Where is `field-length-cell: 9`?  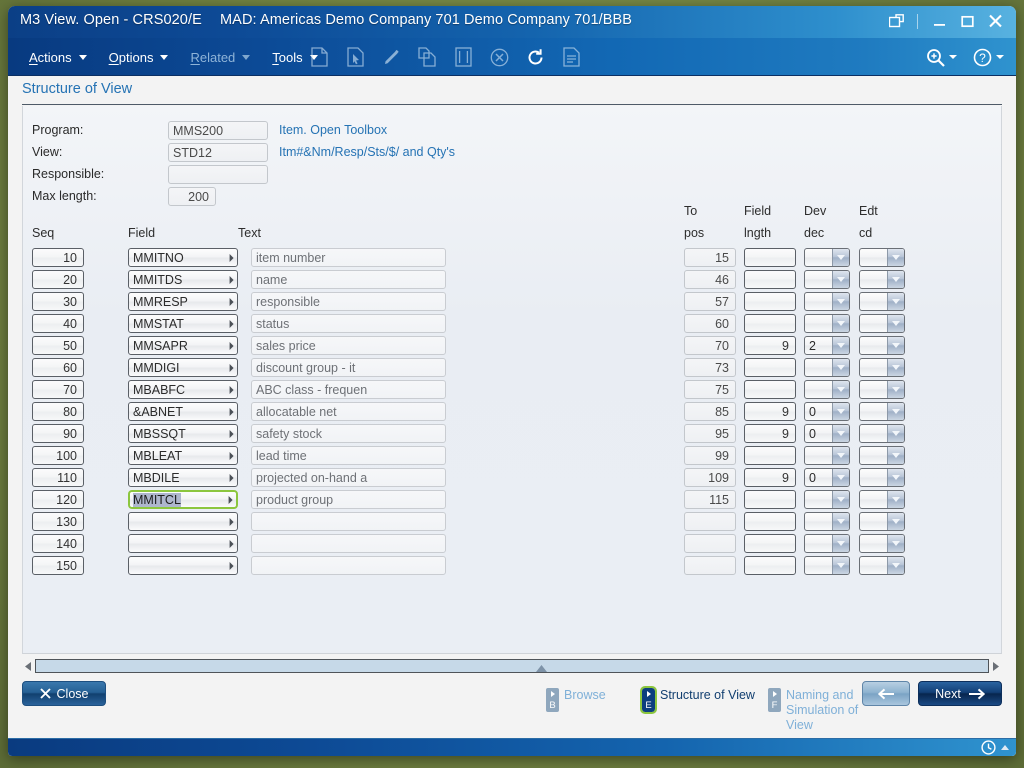 field-length-cell: 9 is located at coordinates (770, 477).